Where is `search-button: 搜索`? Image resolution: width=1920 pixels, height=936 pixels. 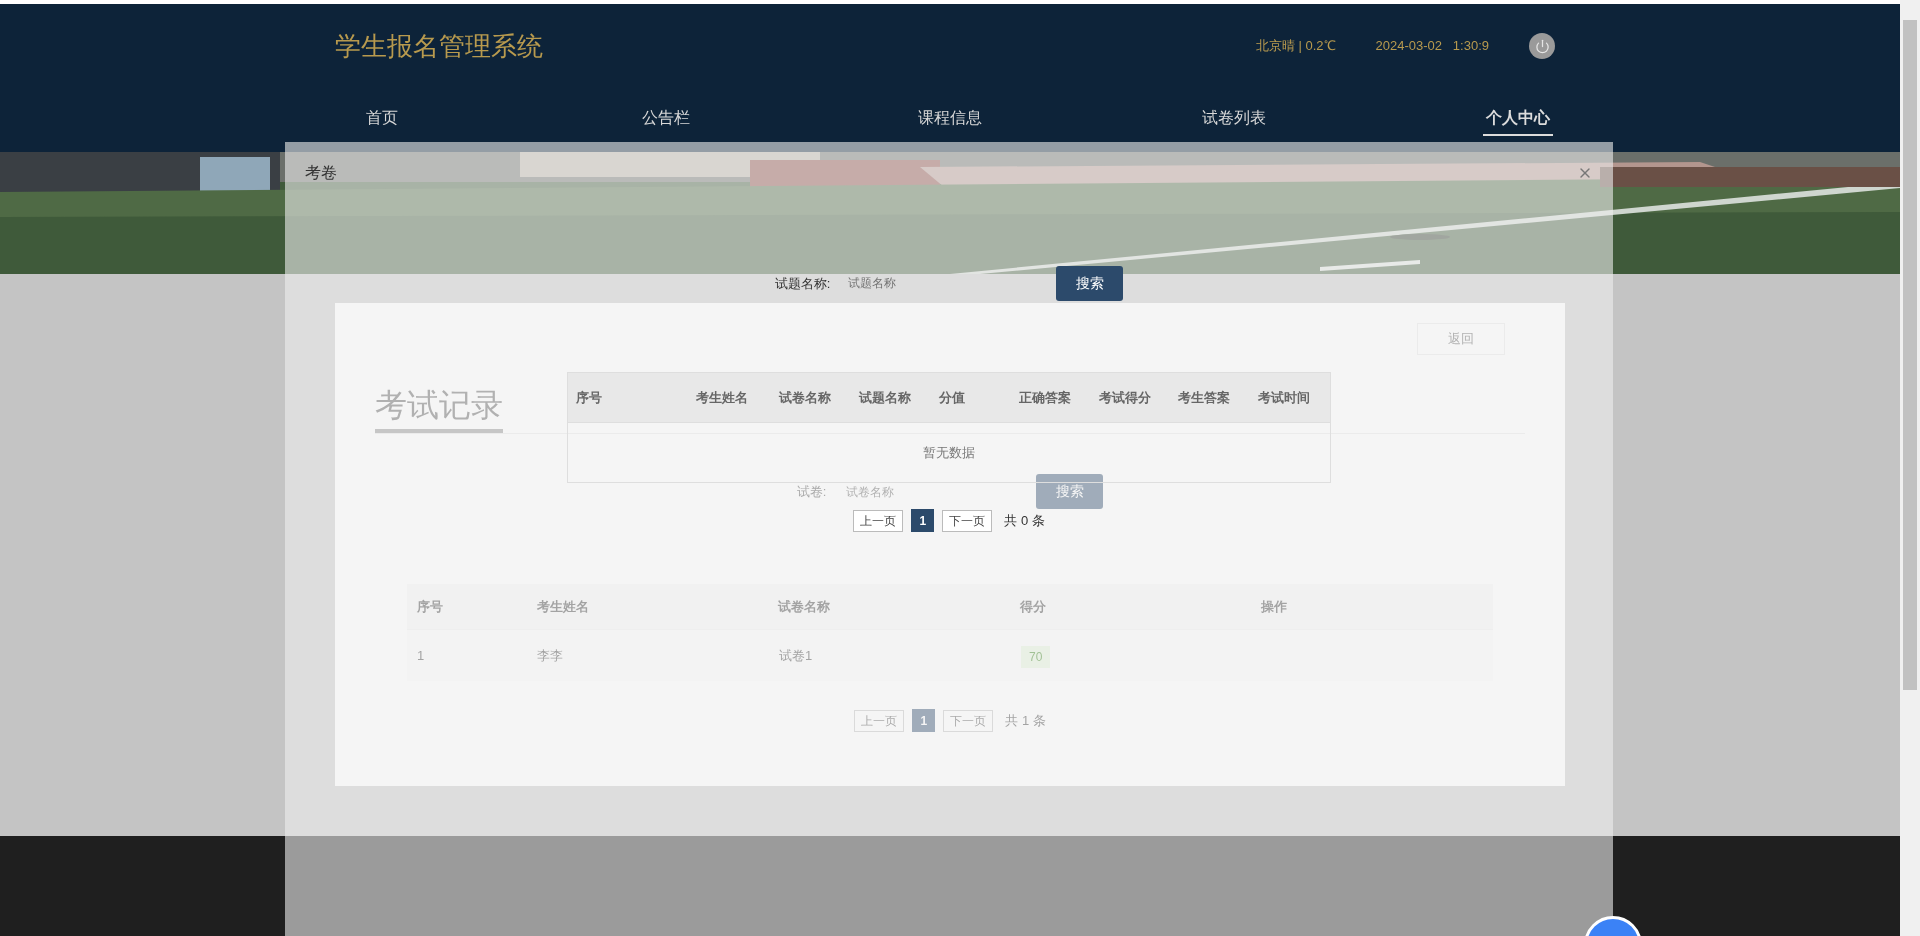 search-button: 搜索 is located at coordinates (1090, 283).